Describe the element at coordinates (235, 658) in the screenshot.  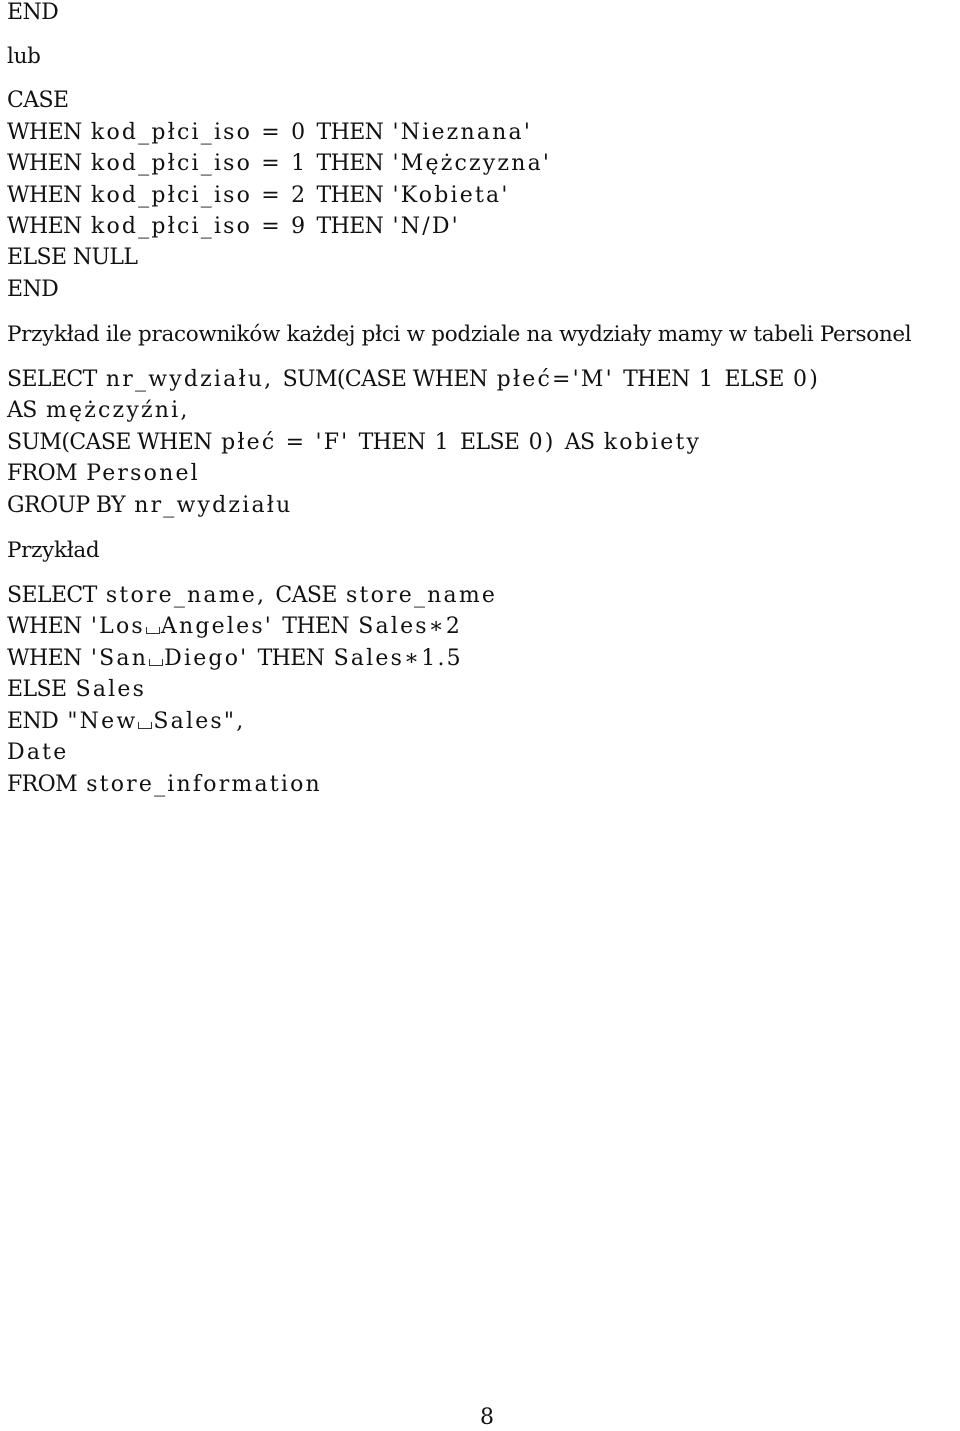
I see `code-line: WHEN 'San Diego' THEN Sales∗1.5` at that location.